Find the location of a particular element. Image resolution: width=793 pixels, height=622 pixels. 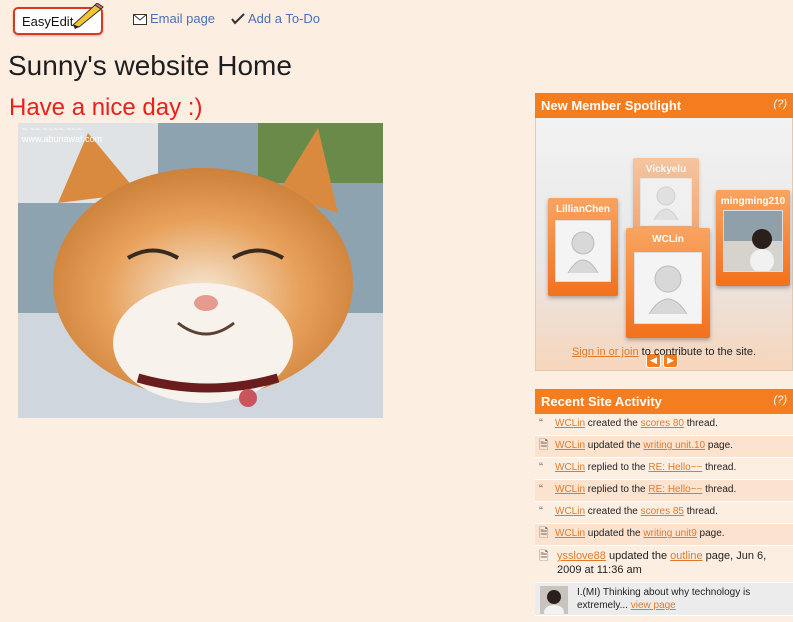

add-todo-label: Add a To-Do is located at coordinates (284, 18).